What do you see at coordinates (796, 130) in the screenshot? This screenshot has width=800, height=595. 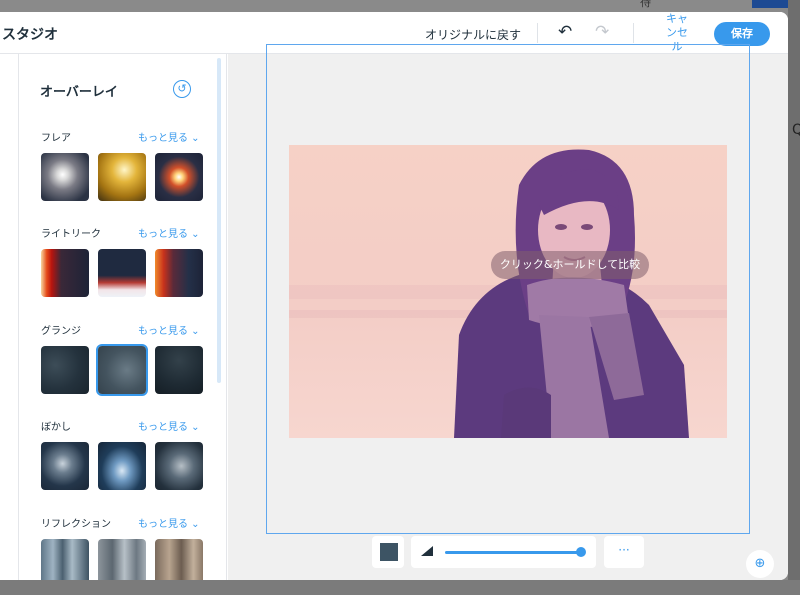 I see `background-letter: Q` at bounding box center [796, 130].